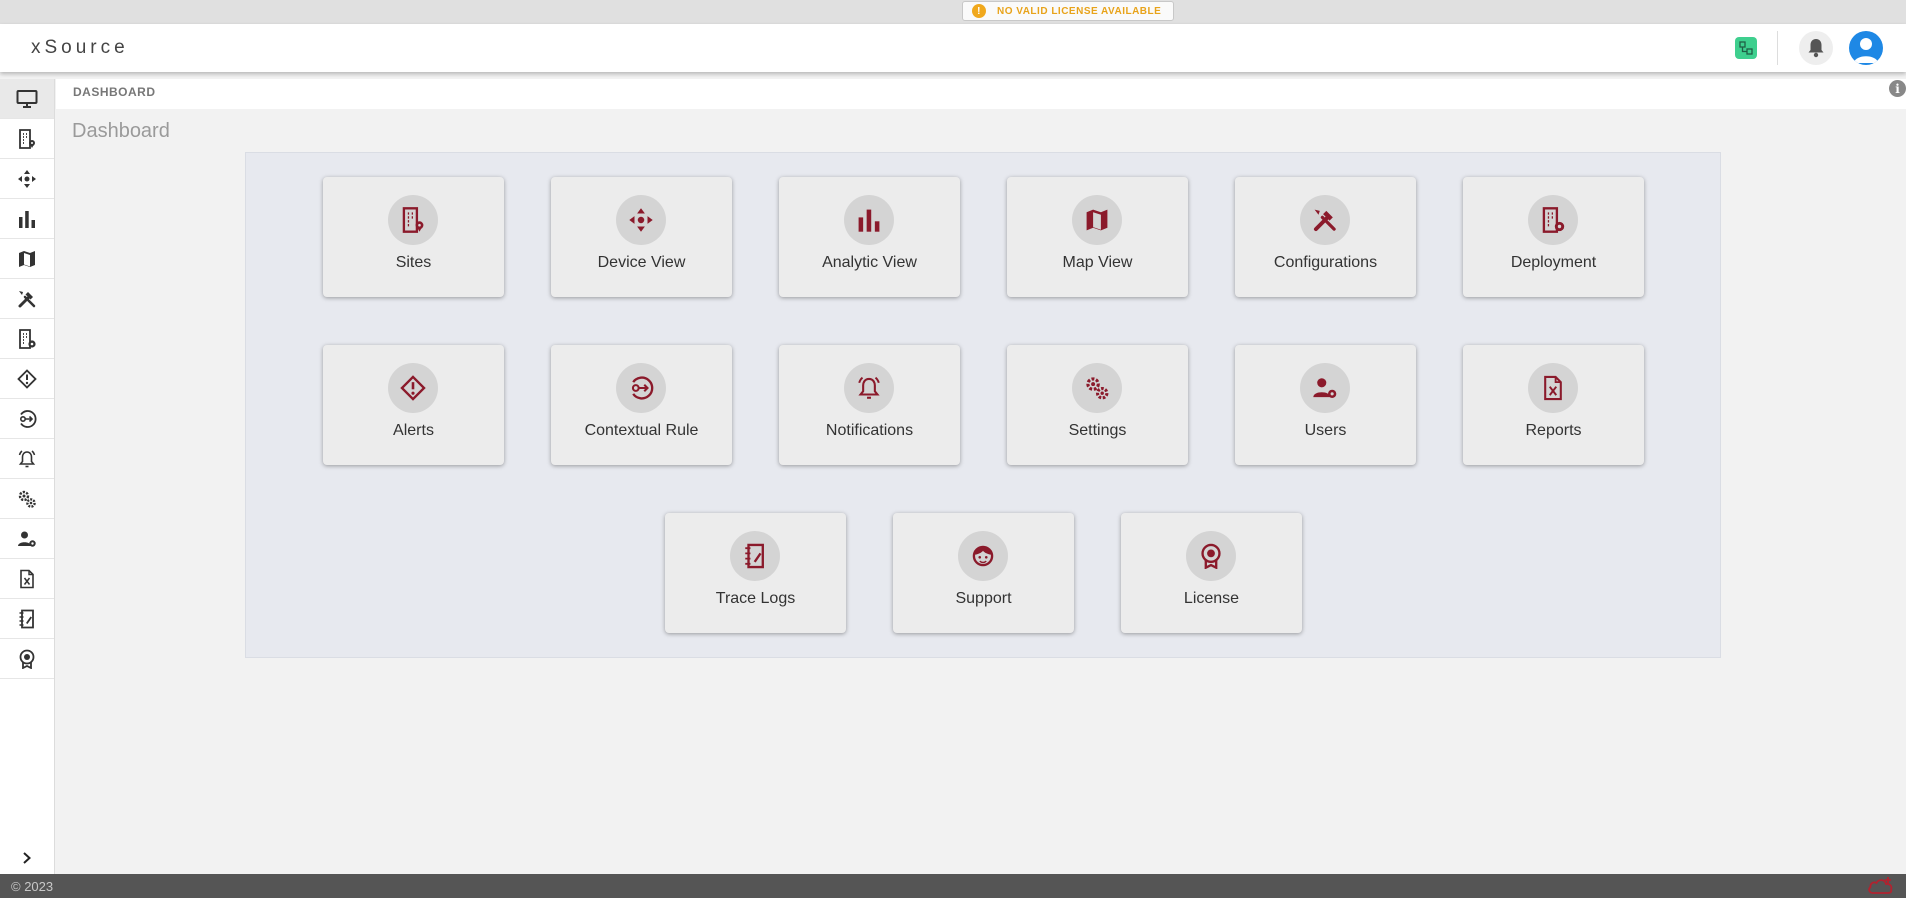 Image resolution: width=1906 pixels, height=898 pixels. What do you see at coordinates (953, 48) in the screenshot?
I see `top-header: xSource` at bounding box center [953, 48].